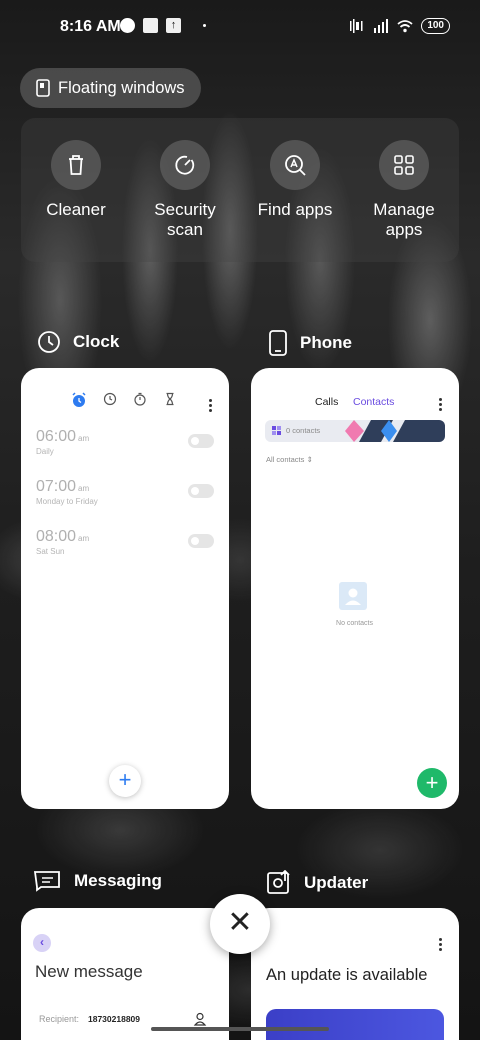 The width and height of the screenshot is (480, 1040). I want to click on dot-icon, so click(204, 25).